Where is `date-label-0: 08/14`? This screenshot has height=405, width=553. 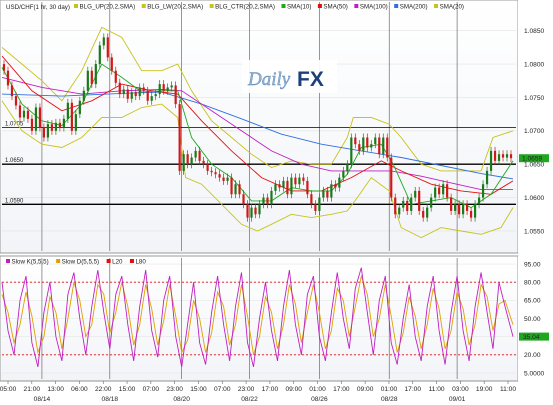
date-label-0: 08/14 is located at coordinates (42, 399).